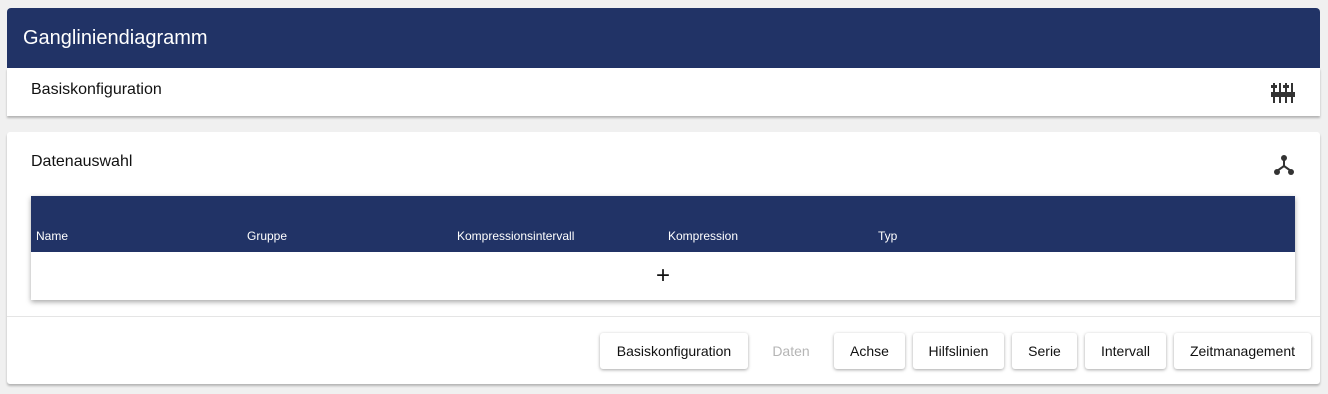 The height and width of the screenshot is (394, 1328). Describe the element at coordinates (958, 351) in the screenshot. I see `guide-lines-button: Hilfslinien` at that location.